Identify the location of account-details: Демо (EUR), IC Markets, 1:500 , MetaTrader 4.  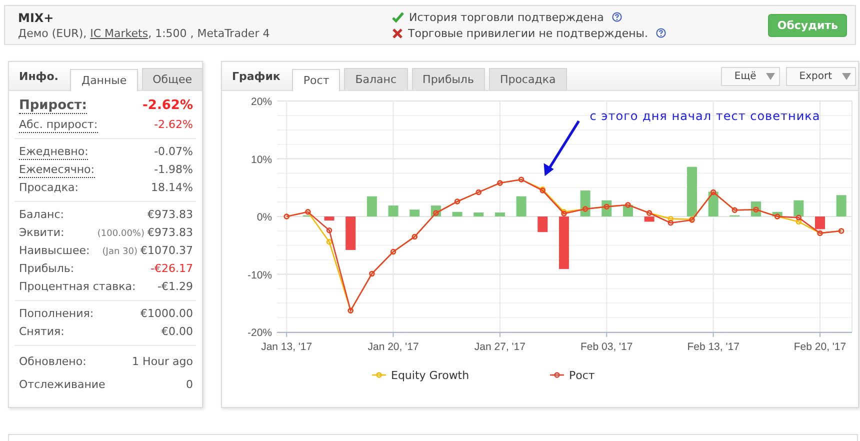
(144, 33).